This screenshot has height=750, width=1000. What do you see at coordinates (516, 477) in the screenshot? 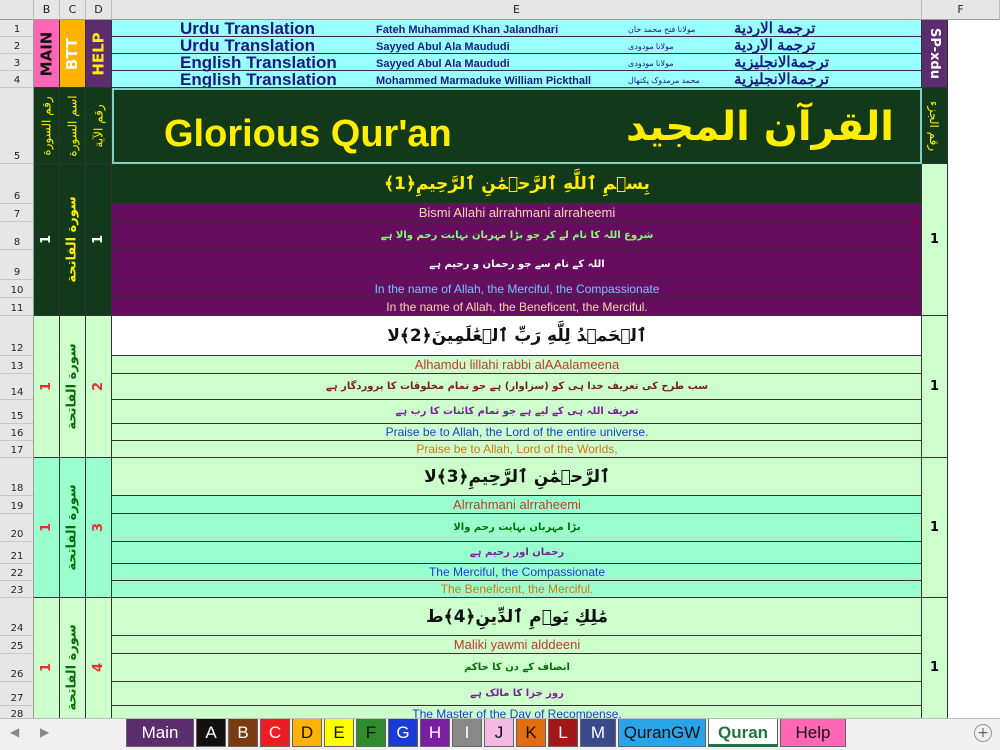
I see `verse-arabic: ٱلرَّحۡمَٰنِ ٱلرَّحِيمِ﴿3﴾لا` at bounding box center [516, 477].